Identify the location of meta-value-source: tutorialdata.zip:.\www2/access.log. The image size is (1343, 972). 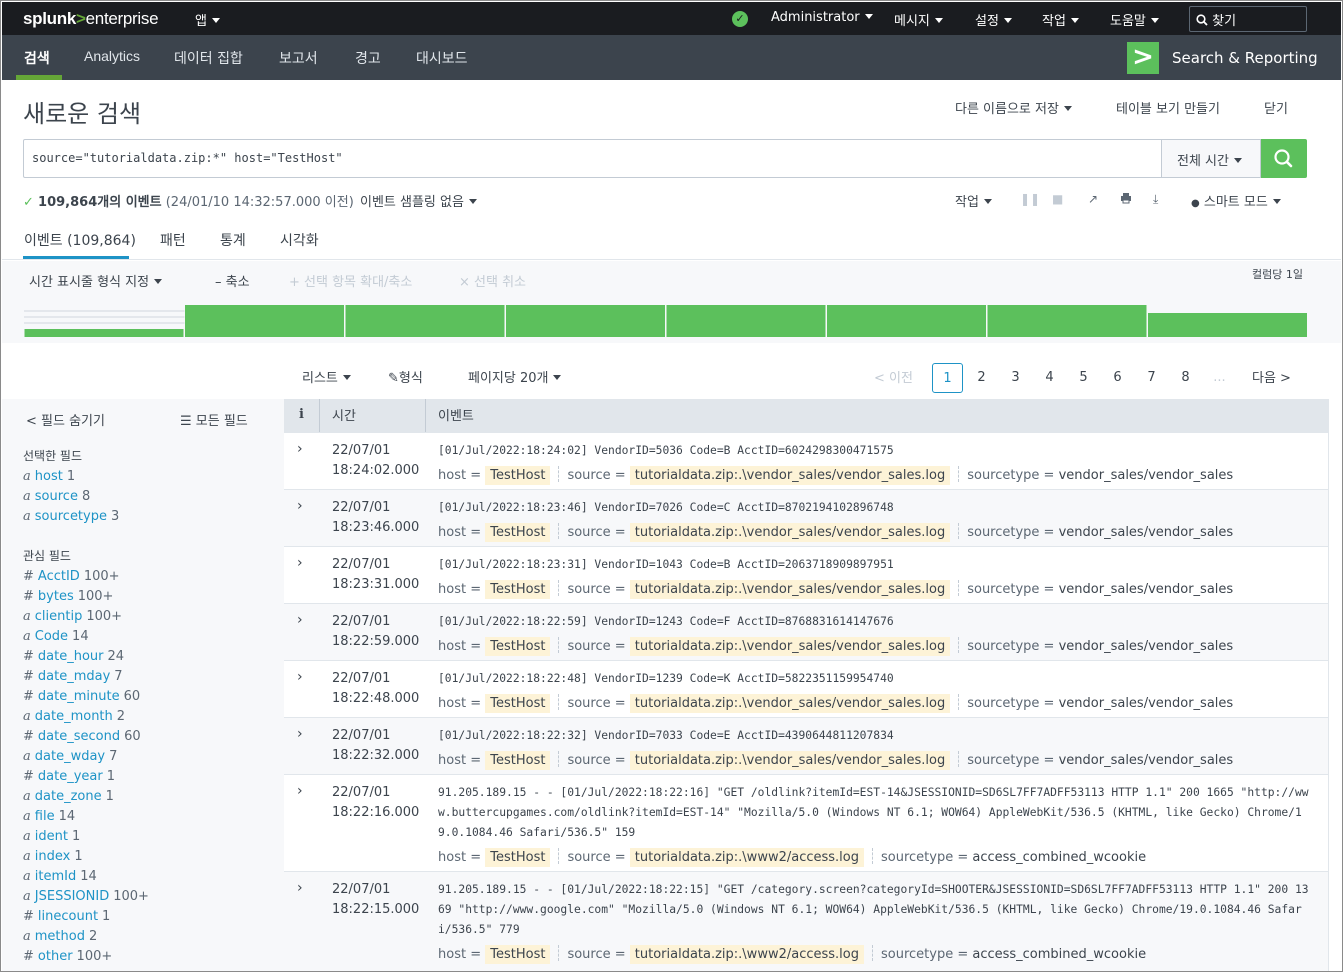
(746, 857).